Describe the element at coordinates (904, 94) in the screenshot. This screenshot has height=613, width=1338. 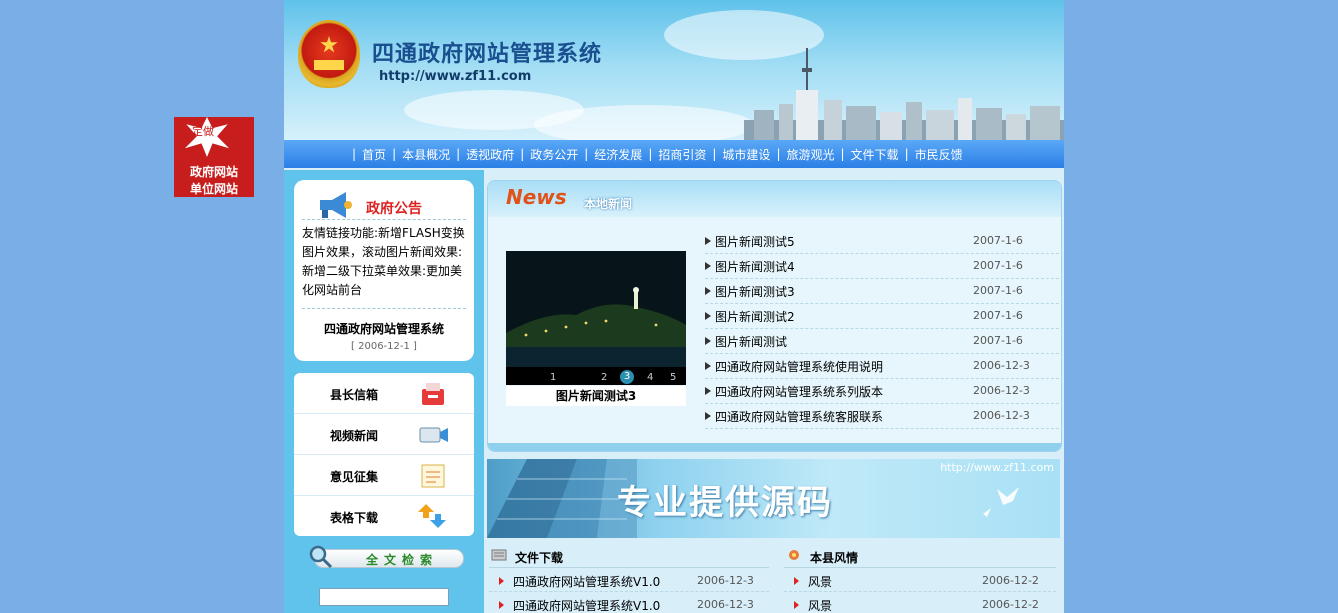
I see `city-skyline-icon` at that location.